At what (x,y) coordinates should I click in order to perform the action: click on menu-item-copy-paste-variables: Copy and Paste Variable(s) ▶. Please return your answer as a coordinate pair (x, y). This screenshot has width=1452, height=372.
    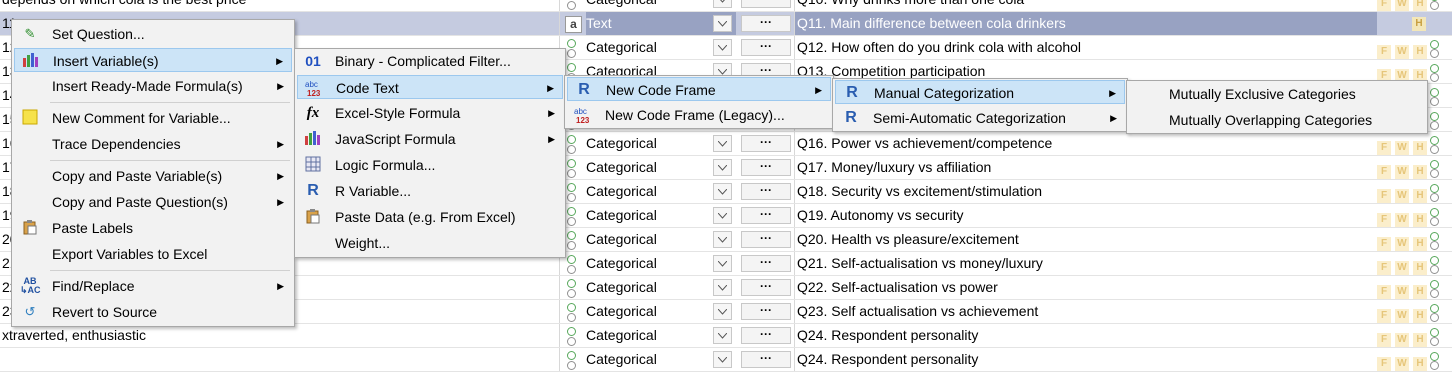
    Looking at the image, I should click on (153, 176).